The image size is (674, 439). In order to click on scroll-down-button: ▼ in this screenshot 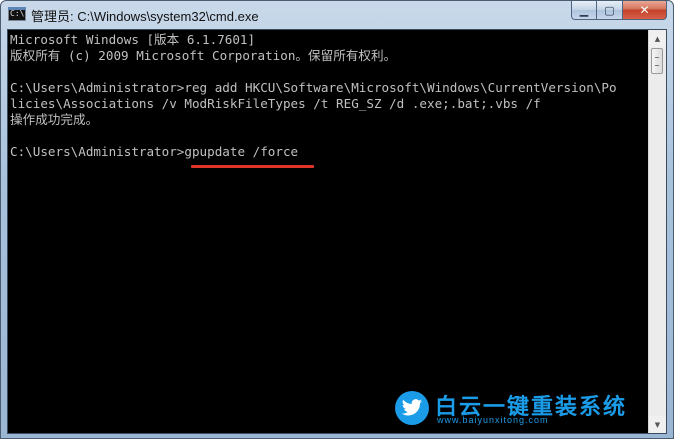, I will do `click(657, 424)`.